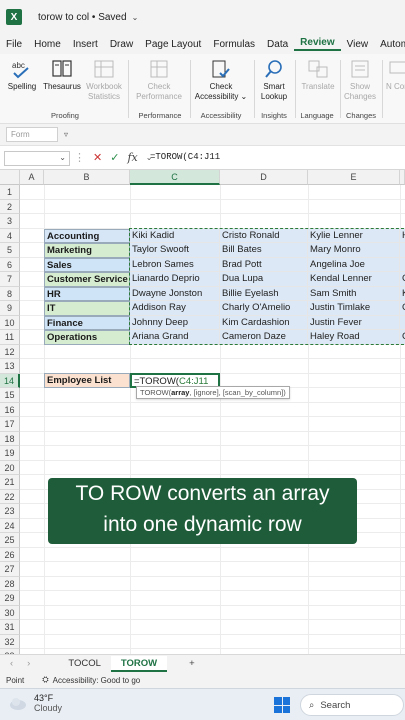 This screenshot has width=405, height=720. What do you see at coordinates (10, 569) in the screenshot?
I see `row-header: 27` at bounding box center [10, 569].